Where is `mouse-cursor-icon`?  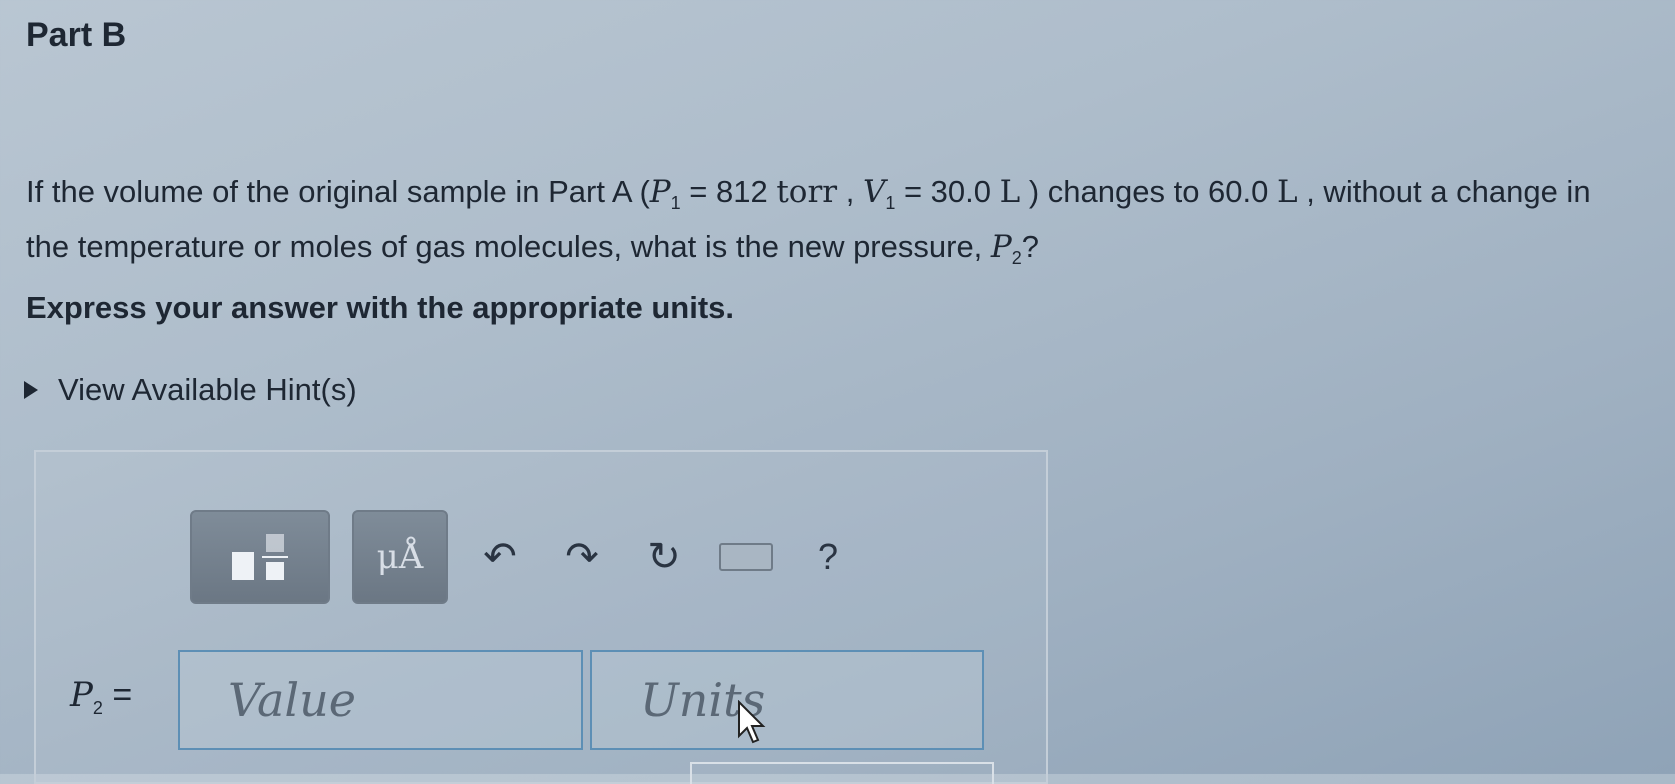
mouse-cursor-icon is located at coordinates (752, 722).